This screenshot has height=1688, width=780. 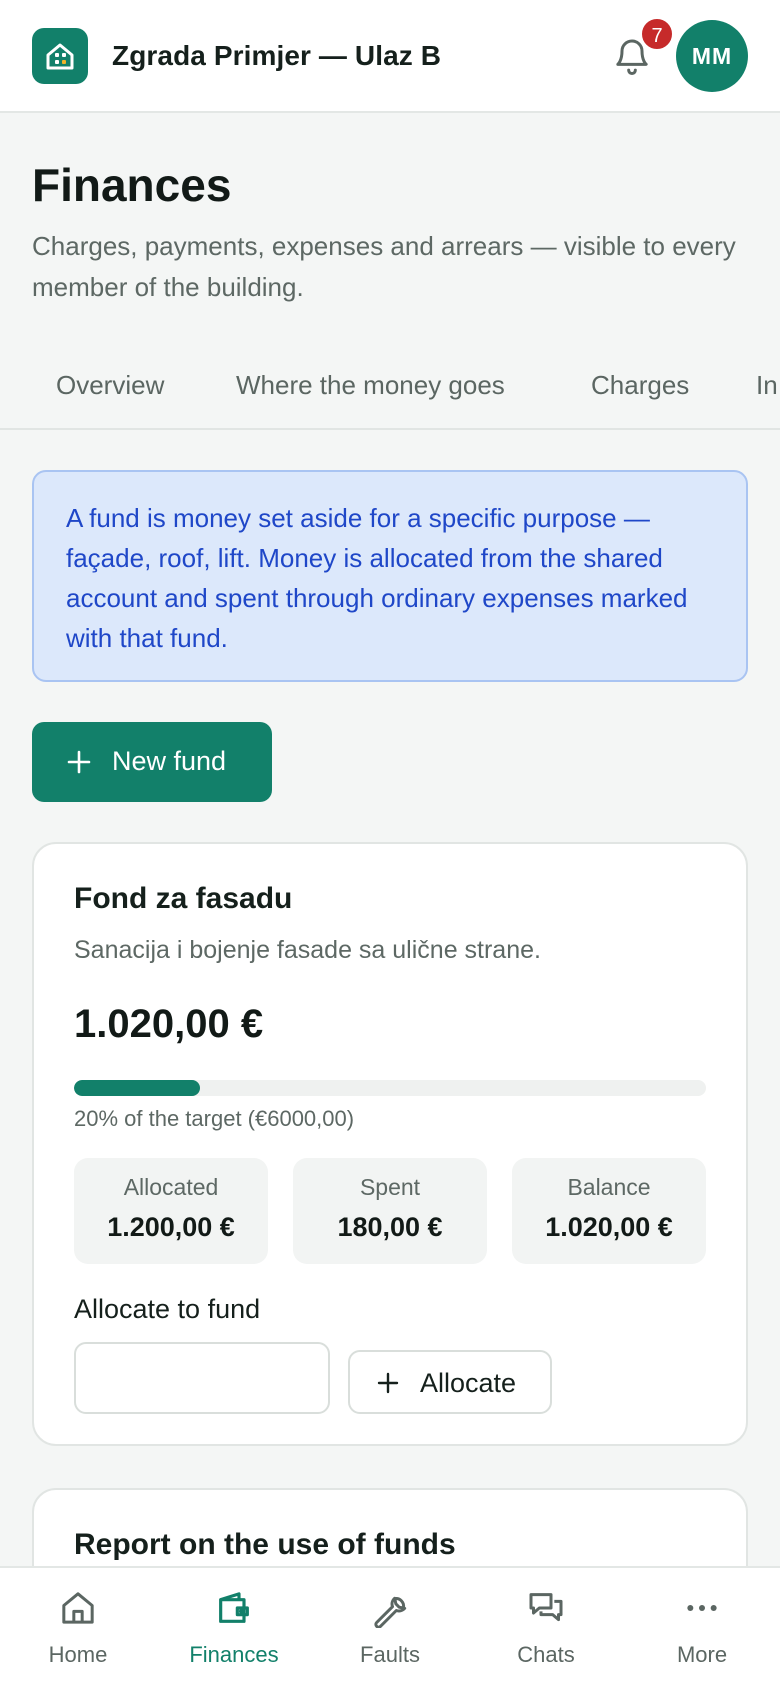 What do you see at coordinates (277, 55) in the screenshot?
I see `building-title: Zgrada Primjer — Ulaz B` at bounding box center [277, 55].